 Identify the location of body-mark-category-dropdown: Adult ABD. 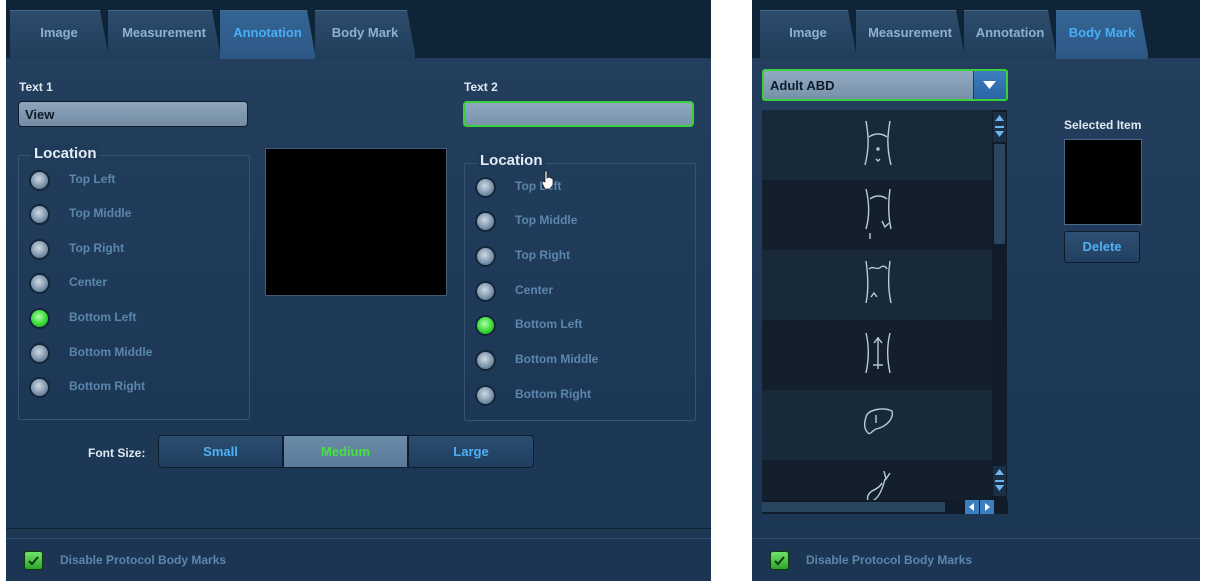
(885, 85).